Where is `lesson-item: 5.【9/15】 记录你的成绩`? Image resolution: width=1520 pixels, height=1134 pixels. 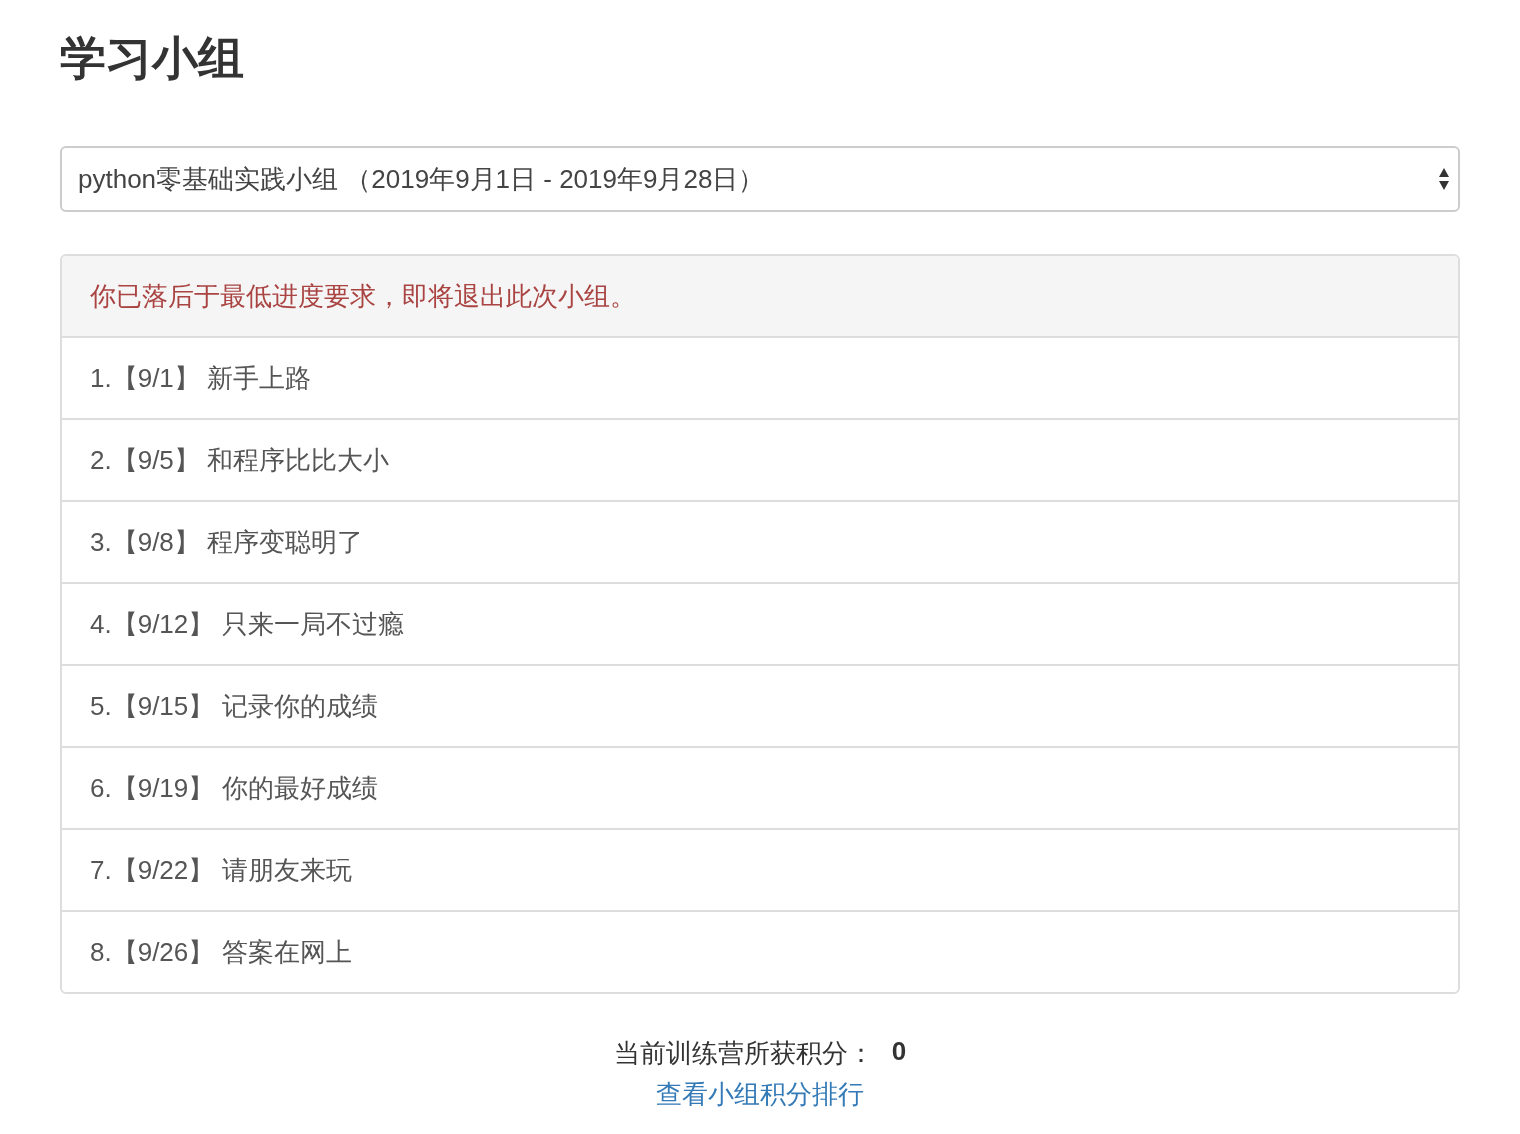 lesson-item: 5.【9/15】 记录你的成绩 is located at coordinates (234, 706).